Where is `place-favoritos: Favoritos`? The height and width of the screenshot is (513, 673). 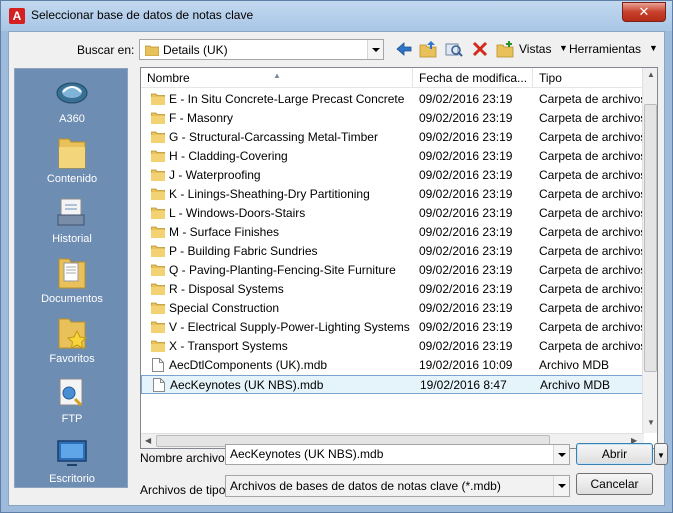 place-favoritos: Favoritos is located at coordinates (72, 339).